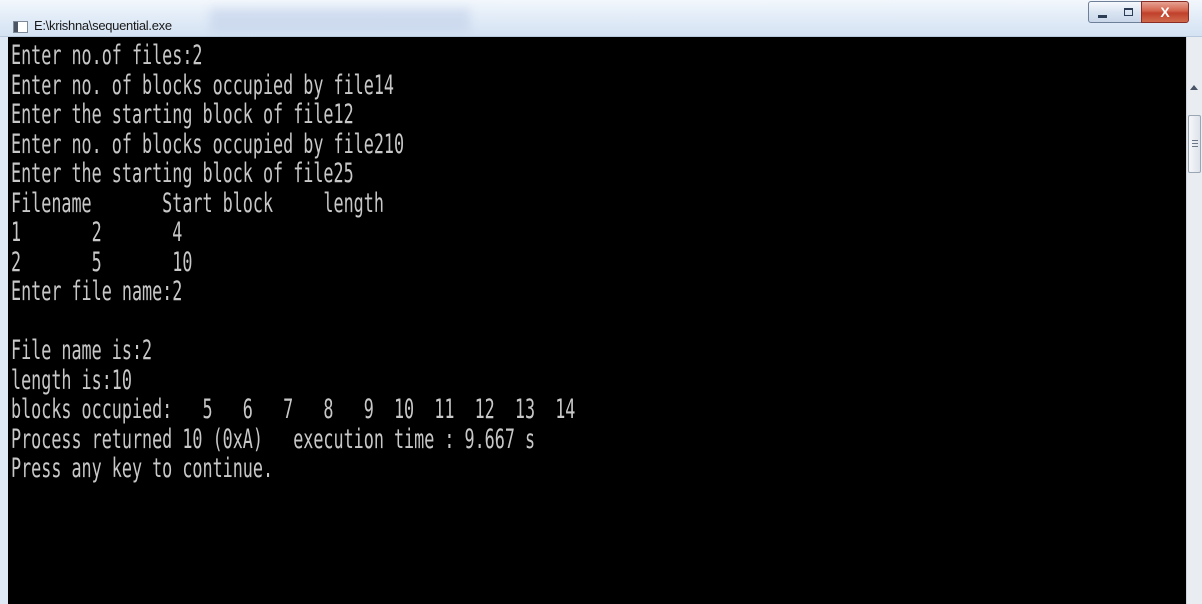  What do you see at coordinates (102, 262) in the screenshot?
I see `console-line: 2 5 10` at bounding box center [102, 262].